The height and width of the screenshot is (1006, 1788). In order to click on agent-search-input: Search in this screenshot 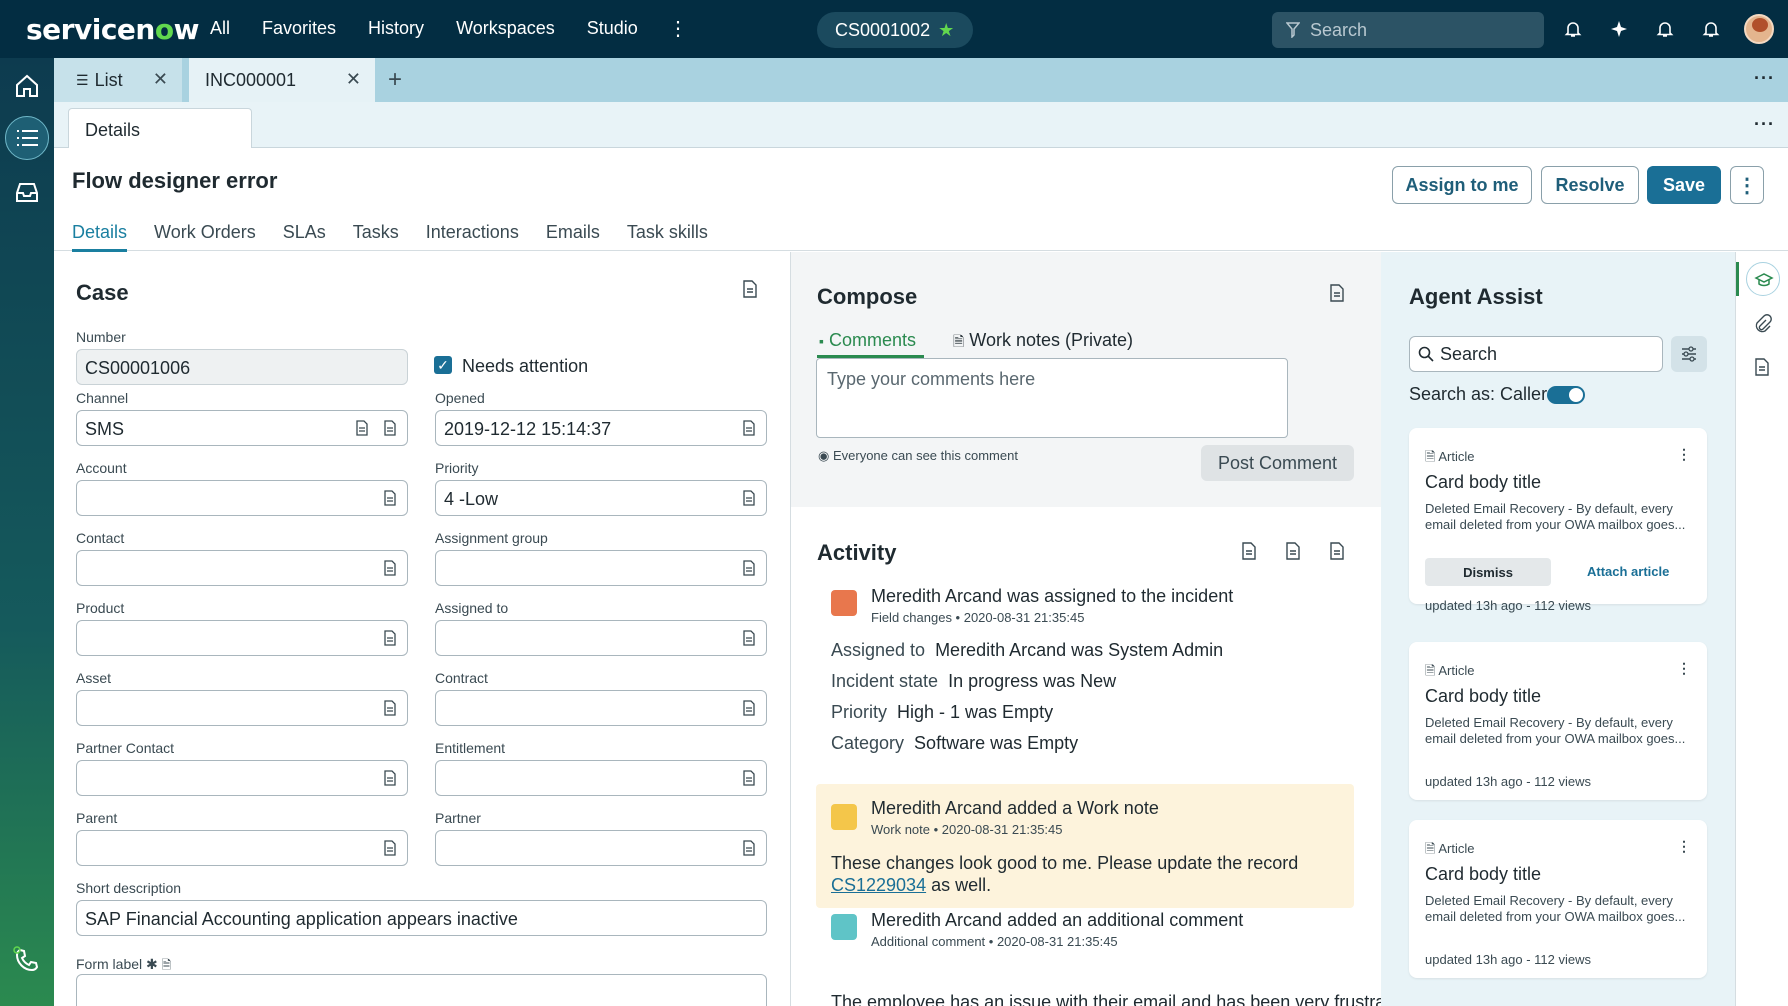, I will do `click(1536, 354)`.